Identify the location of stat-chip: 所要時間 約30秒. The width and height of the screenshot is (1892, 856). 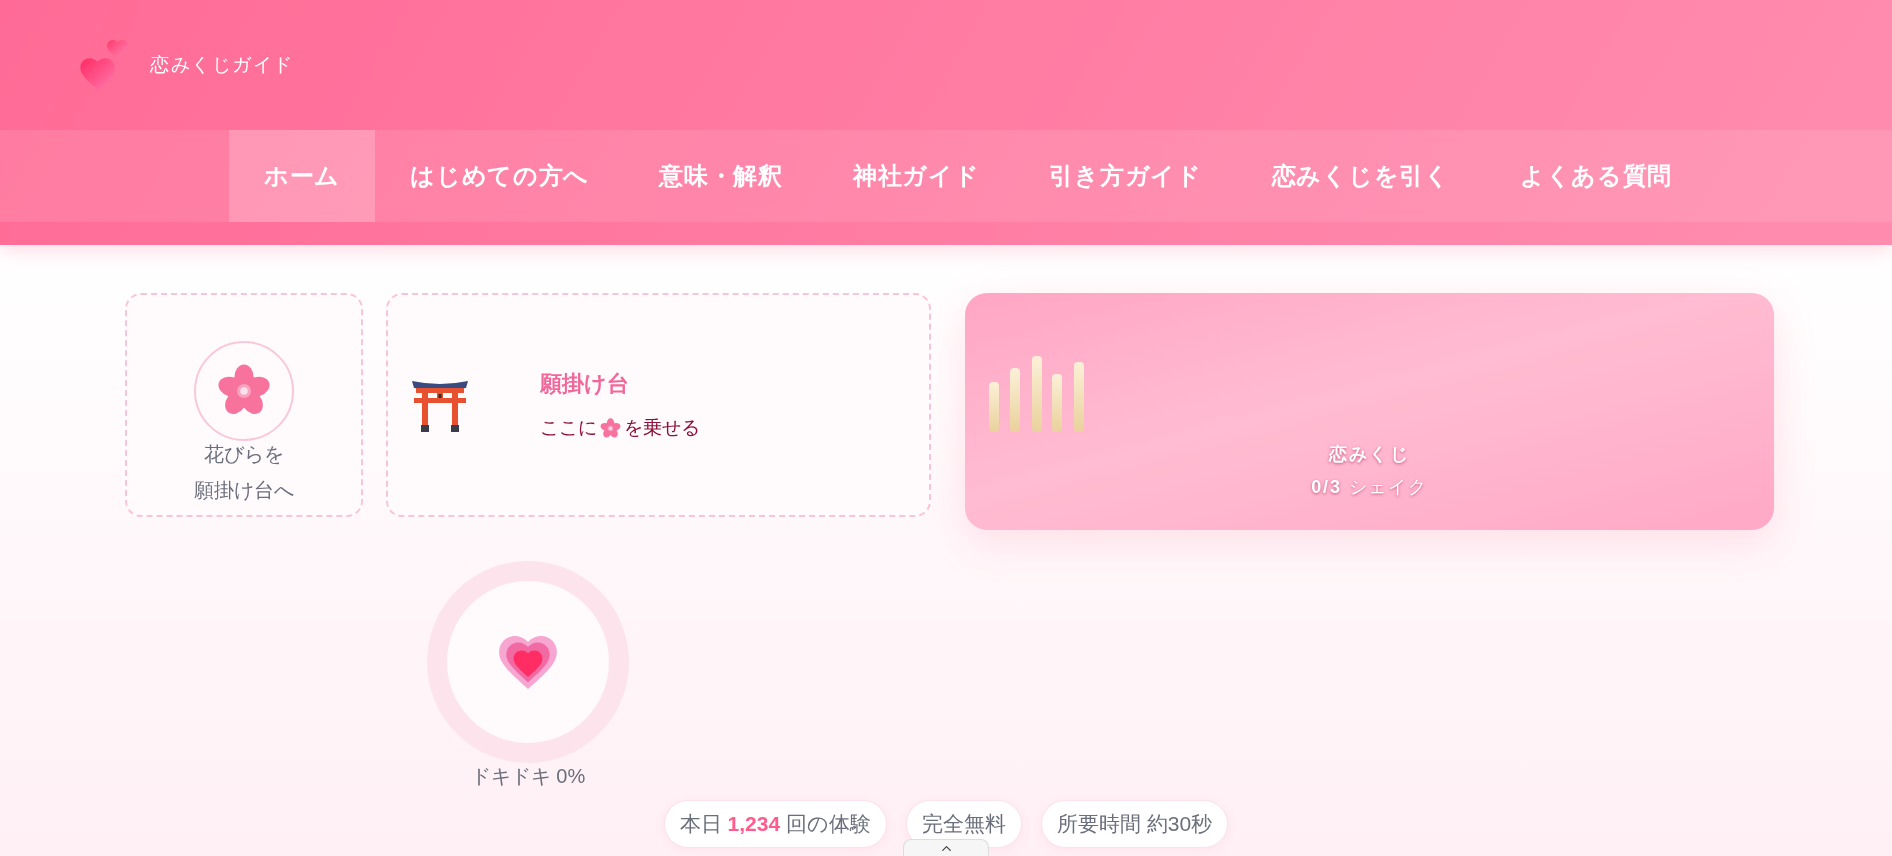
(1135, 824).